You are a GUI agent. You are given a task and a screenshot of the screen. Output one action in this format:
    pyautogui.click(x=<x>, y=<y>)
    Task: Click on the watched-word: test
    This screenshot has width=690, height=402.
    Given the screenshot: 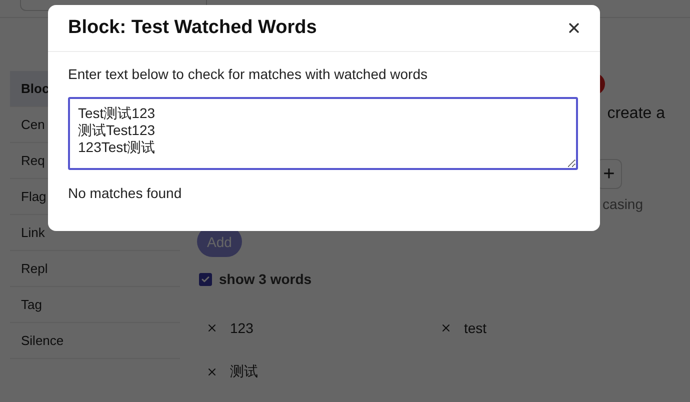 What is the action you would take?
    pyautogui.click(x=475, y=328)
    